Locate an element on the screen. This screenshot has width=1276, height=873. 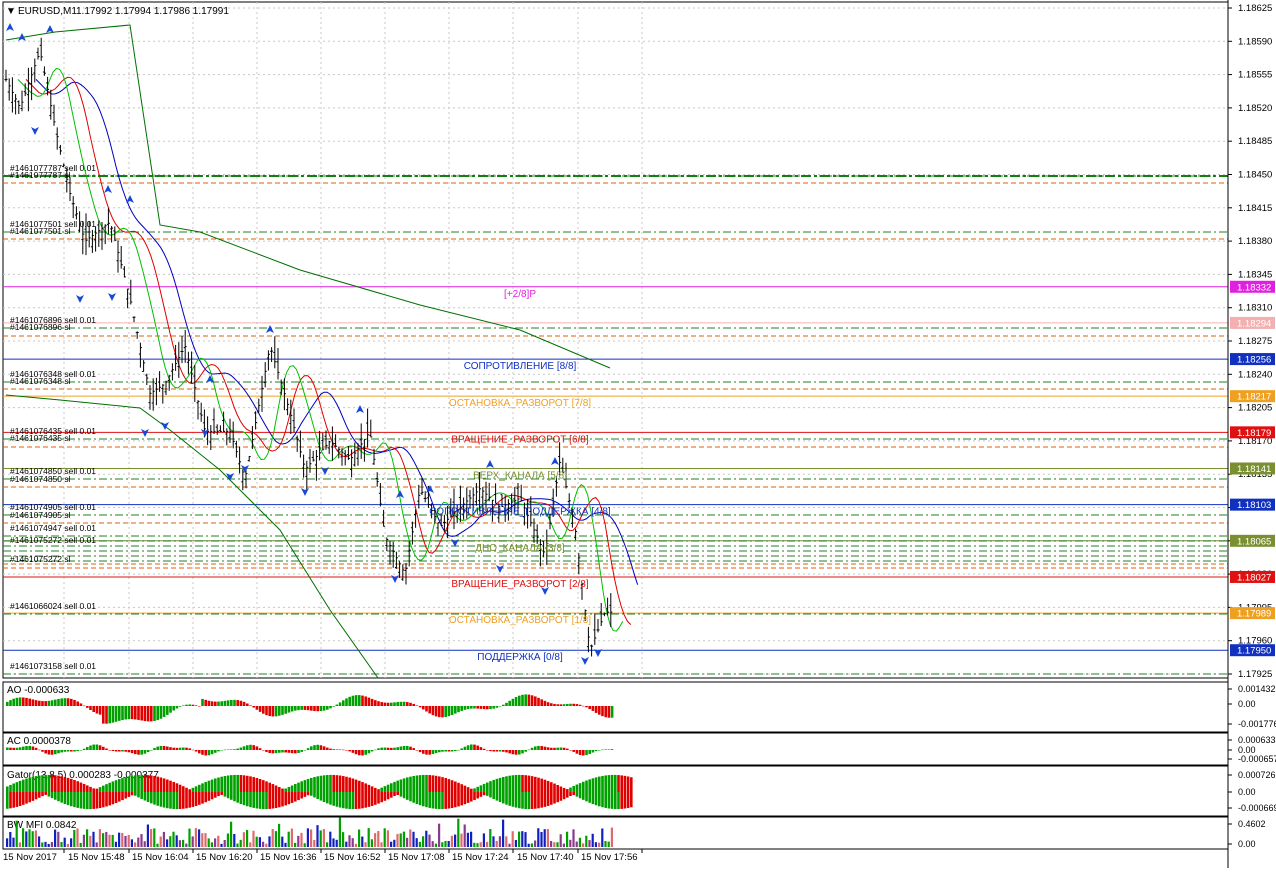
order-label: #1461074905 sl is located at coordinates (40, 515).